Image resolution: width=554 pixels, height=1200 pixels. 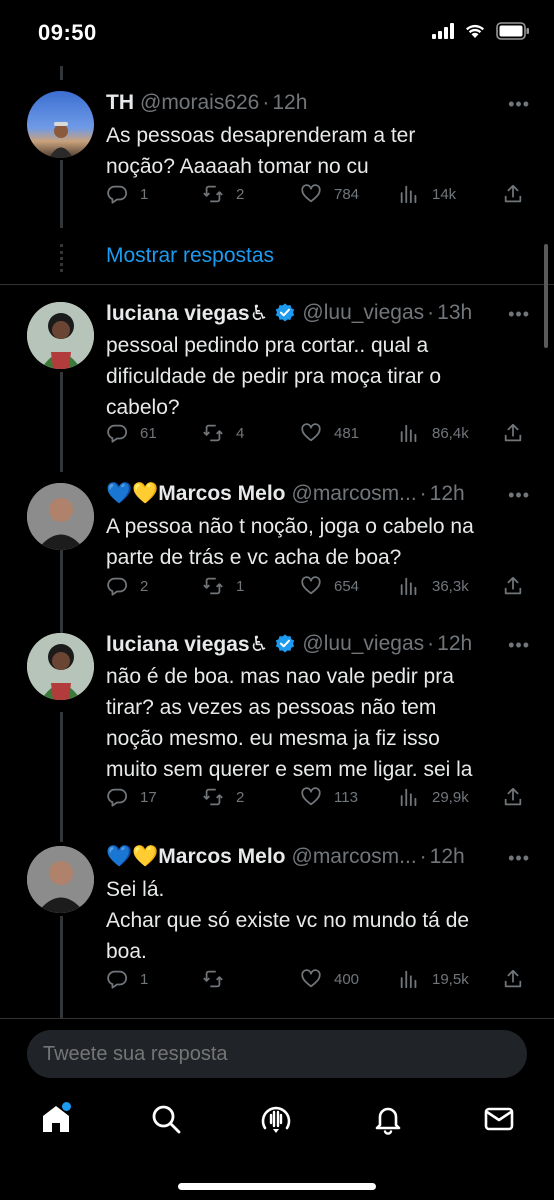 What do you see at coordinates (219, 979) in the screenshot?
I see `retweet-button` at bounding box center [219, 979].